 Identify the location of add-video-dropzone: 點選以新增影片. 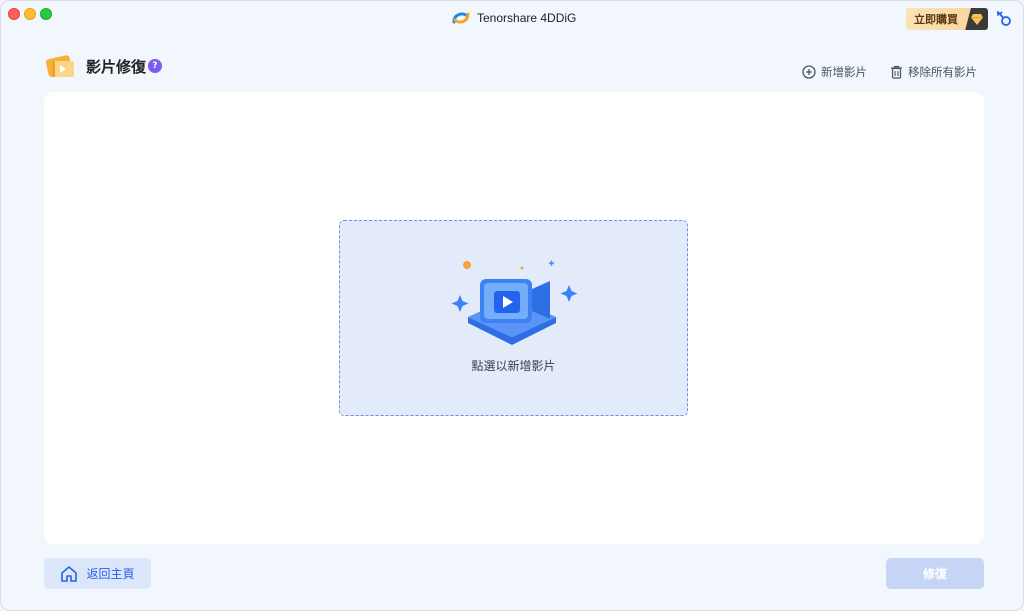
(513, 318).